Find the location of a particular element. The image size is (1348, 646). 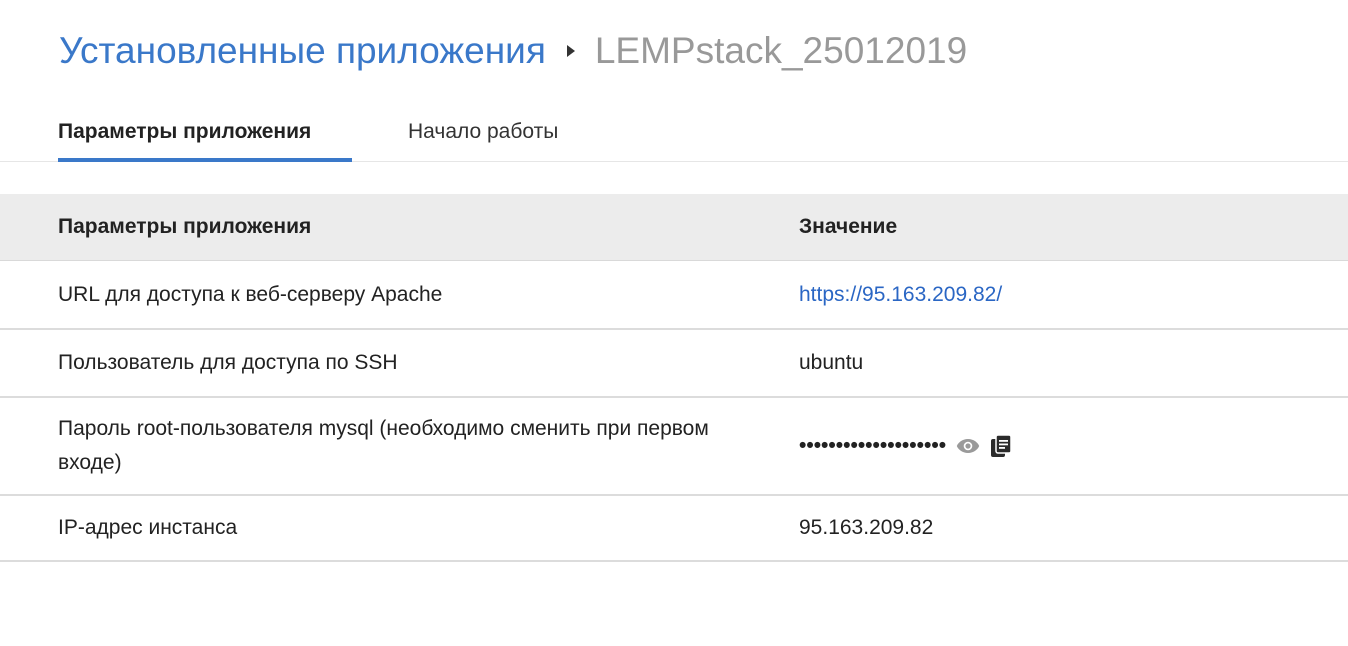

column-header-value: Значение is located at coordinates (848, 226).